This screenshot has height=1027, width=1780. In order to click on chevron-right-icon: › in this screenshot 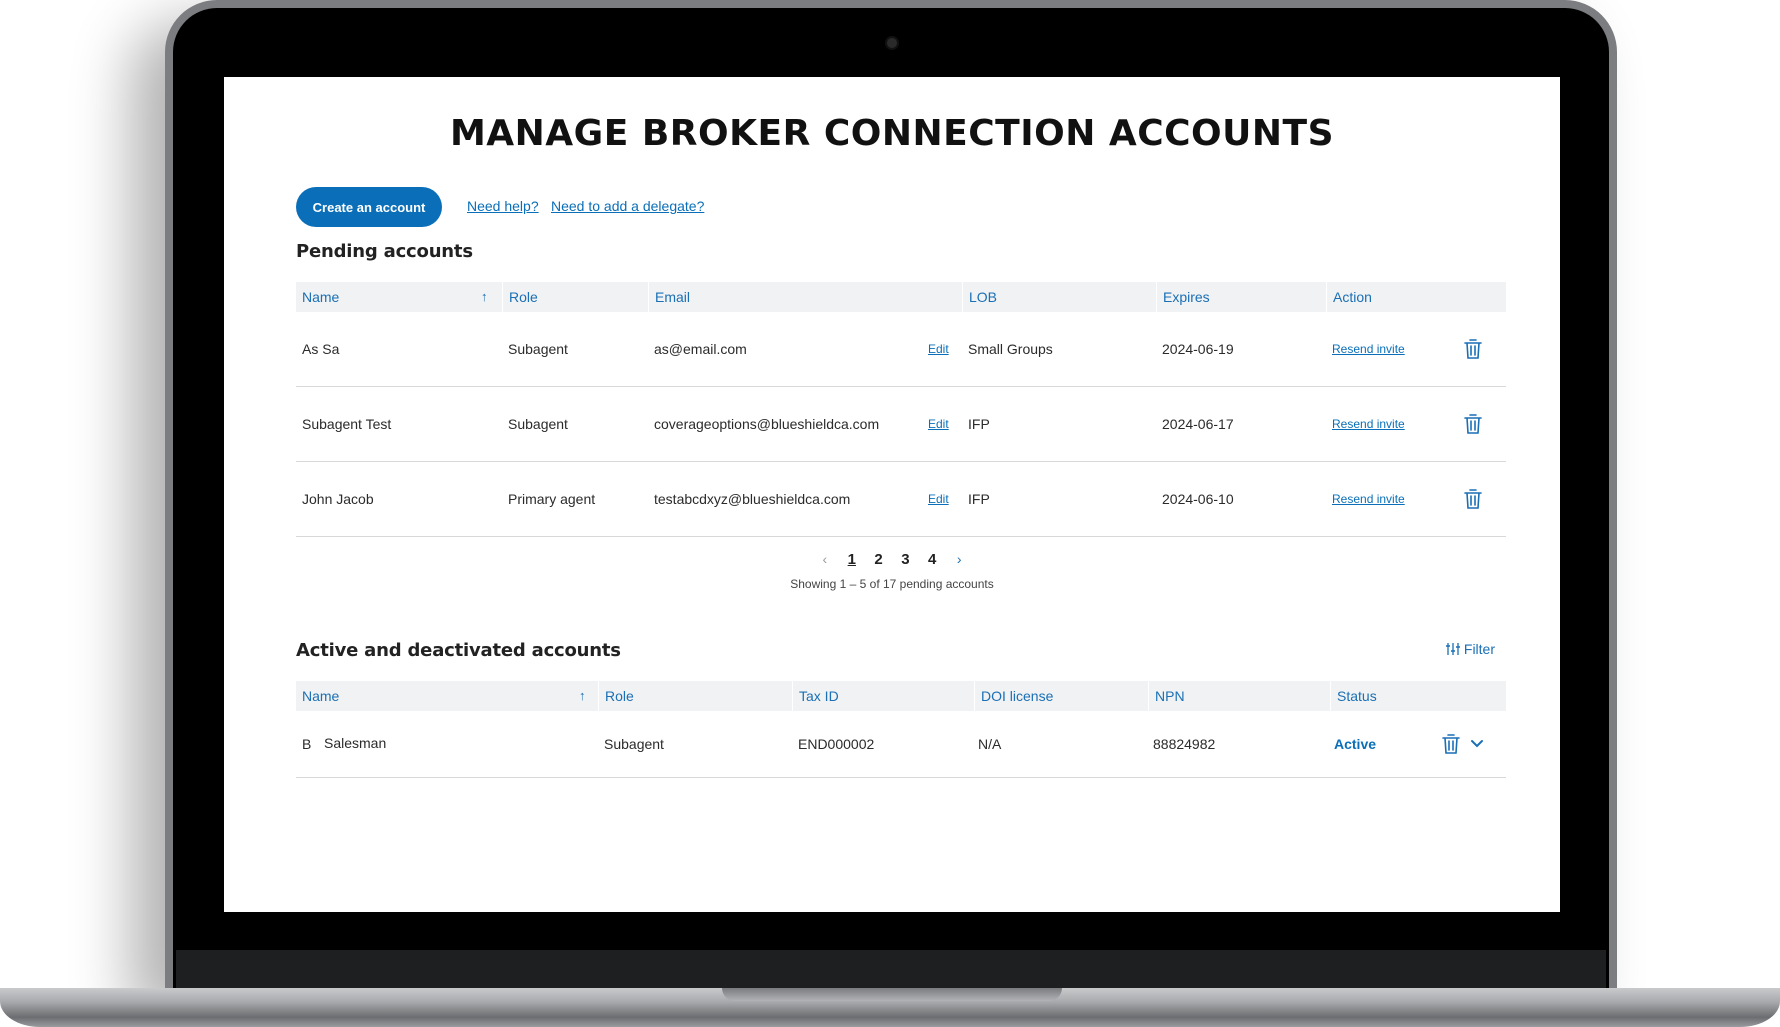, I will do `click(959, 559)`.